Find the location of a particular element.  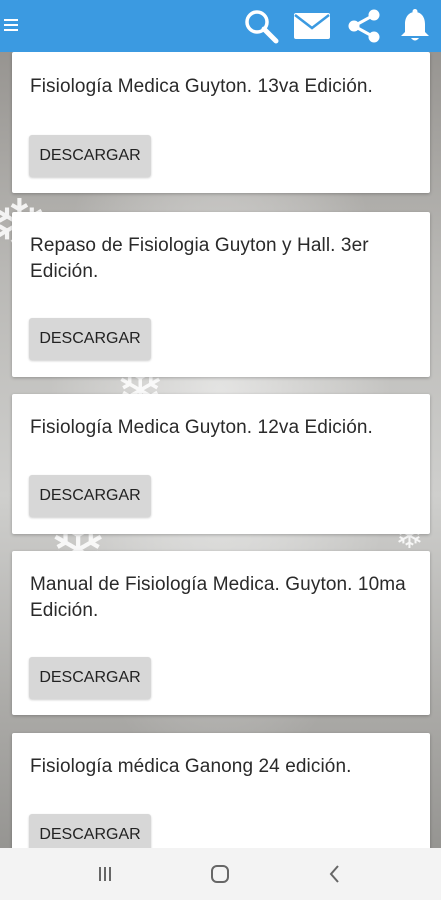

home-icon is located at coordinates (220, 874).